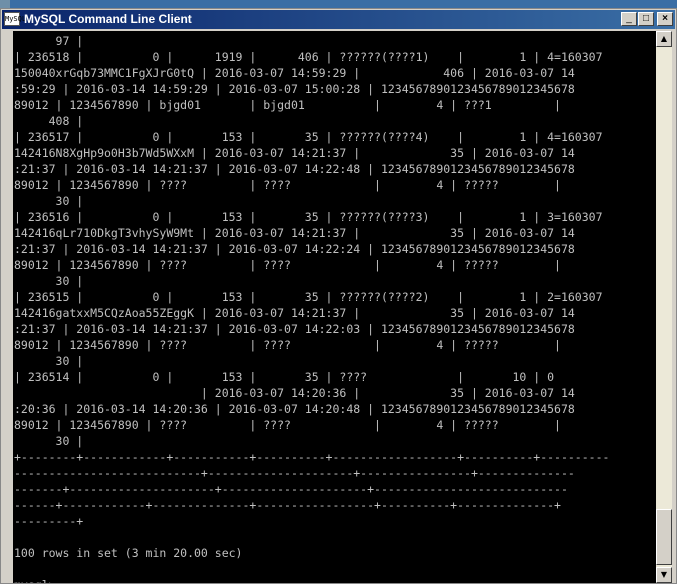 This screenshot has height=584, width=677. What do you see at coordinates (664, 537) in the screenshot?
I see `scroll-thumb` at bounding box center [664, 537].